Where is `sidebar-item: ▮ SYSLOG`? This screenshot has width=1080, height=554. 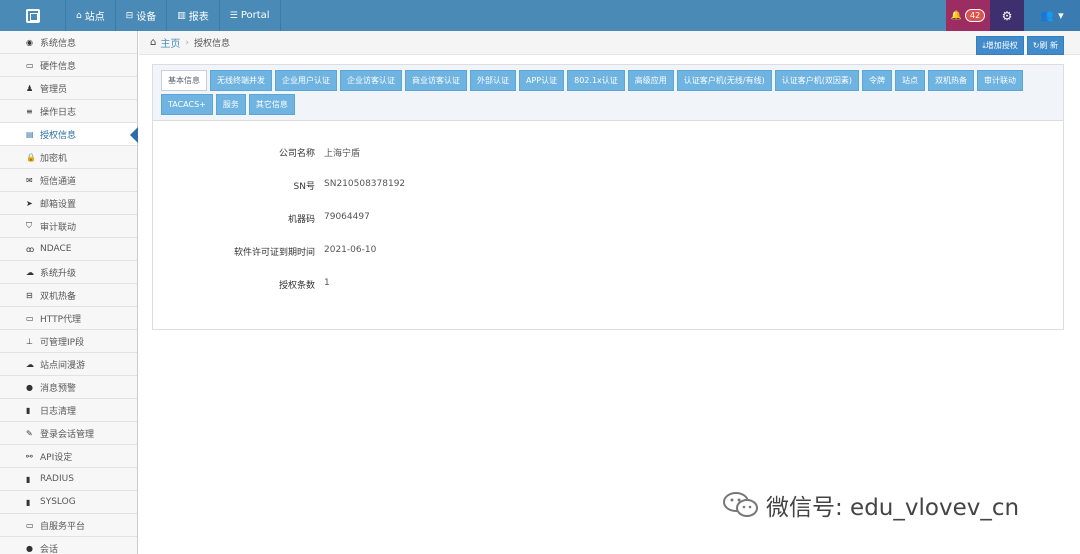
sidebar-item: ▮ SYSLOG is located at coordinates (68, 502).